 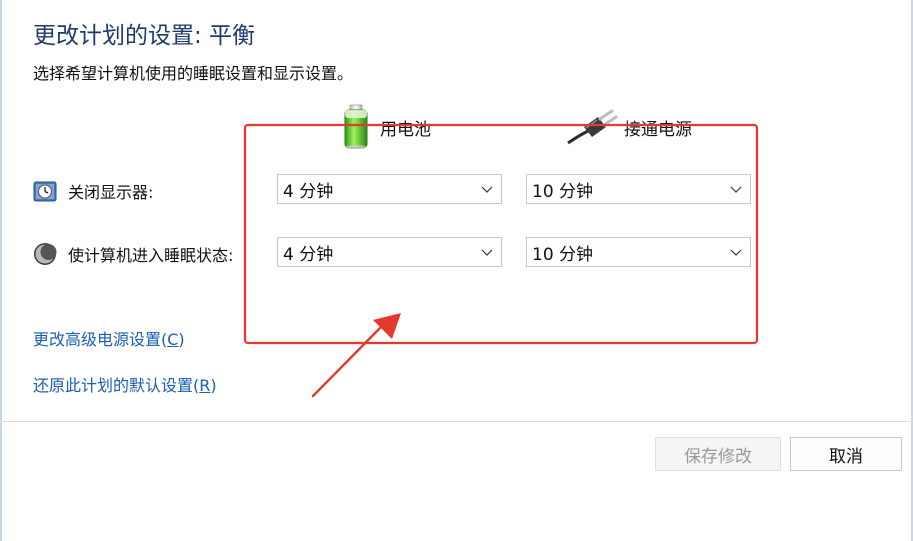 I want to click on power-plug-icon, so click(x=592, y=127).